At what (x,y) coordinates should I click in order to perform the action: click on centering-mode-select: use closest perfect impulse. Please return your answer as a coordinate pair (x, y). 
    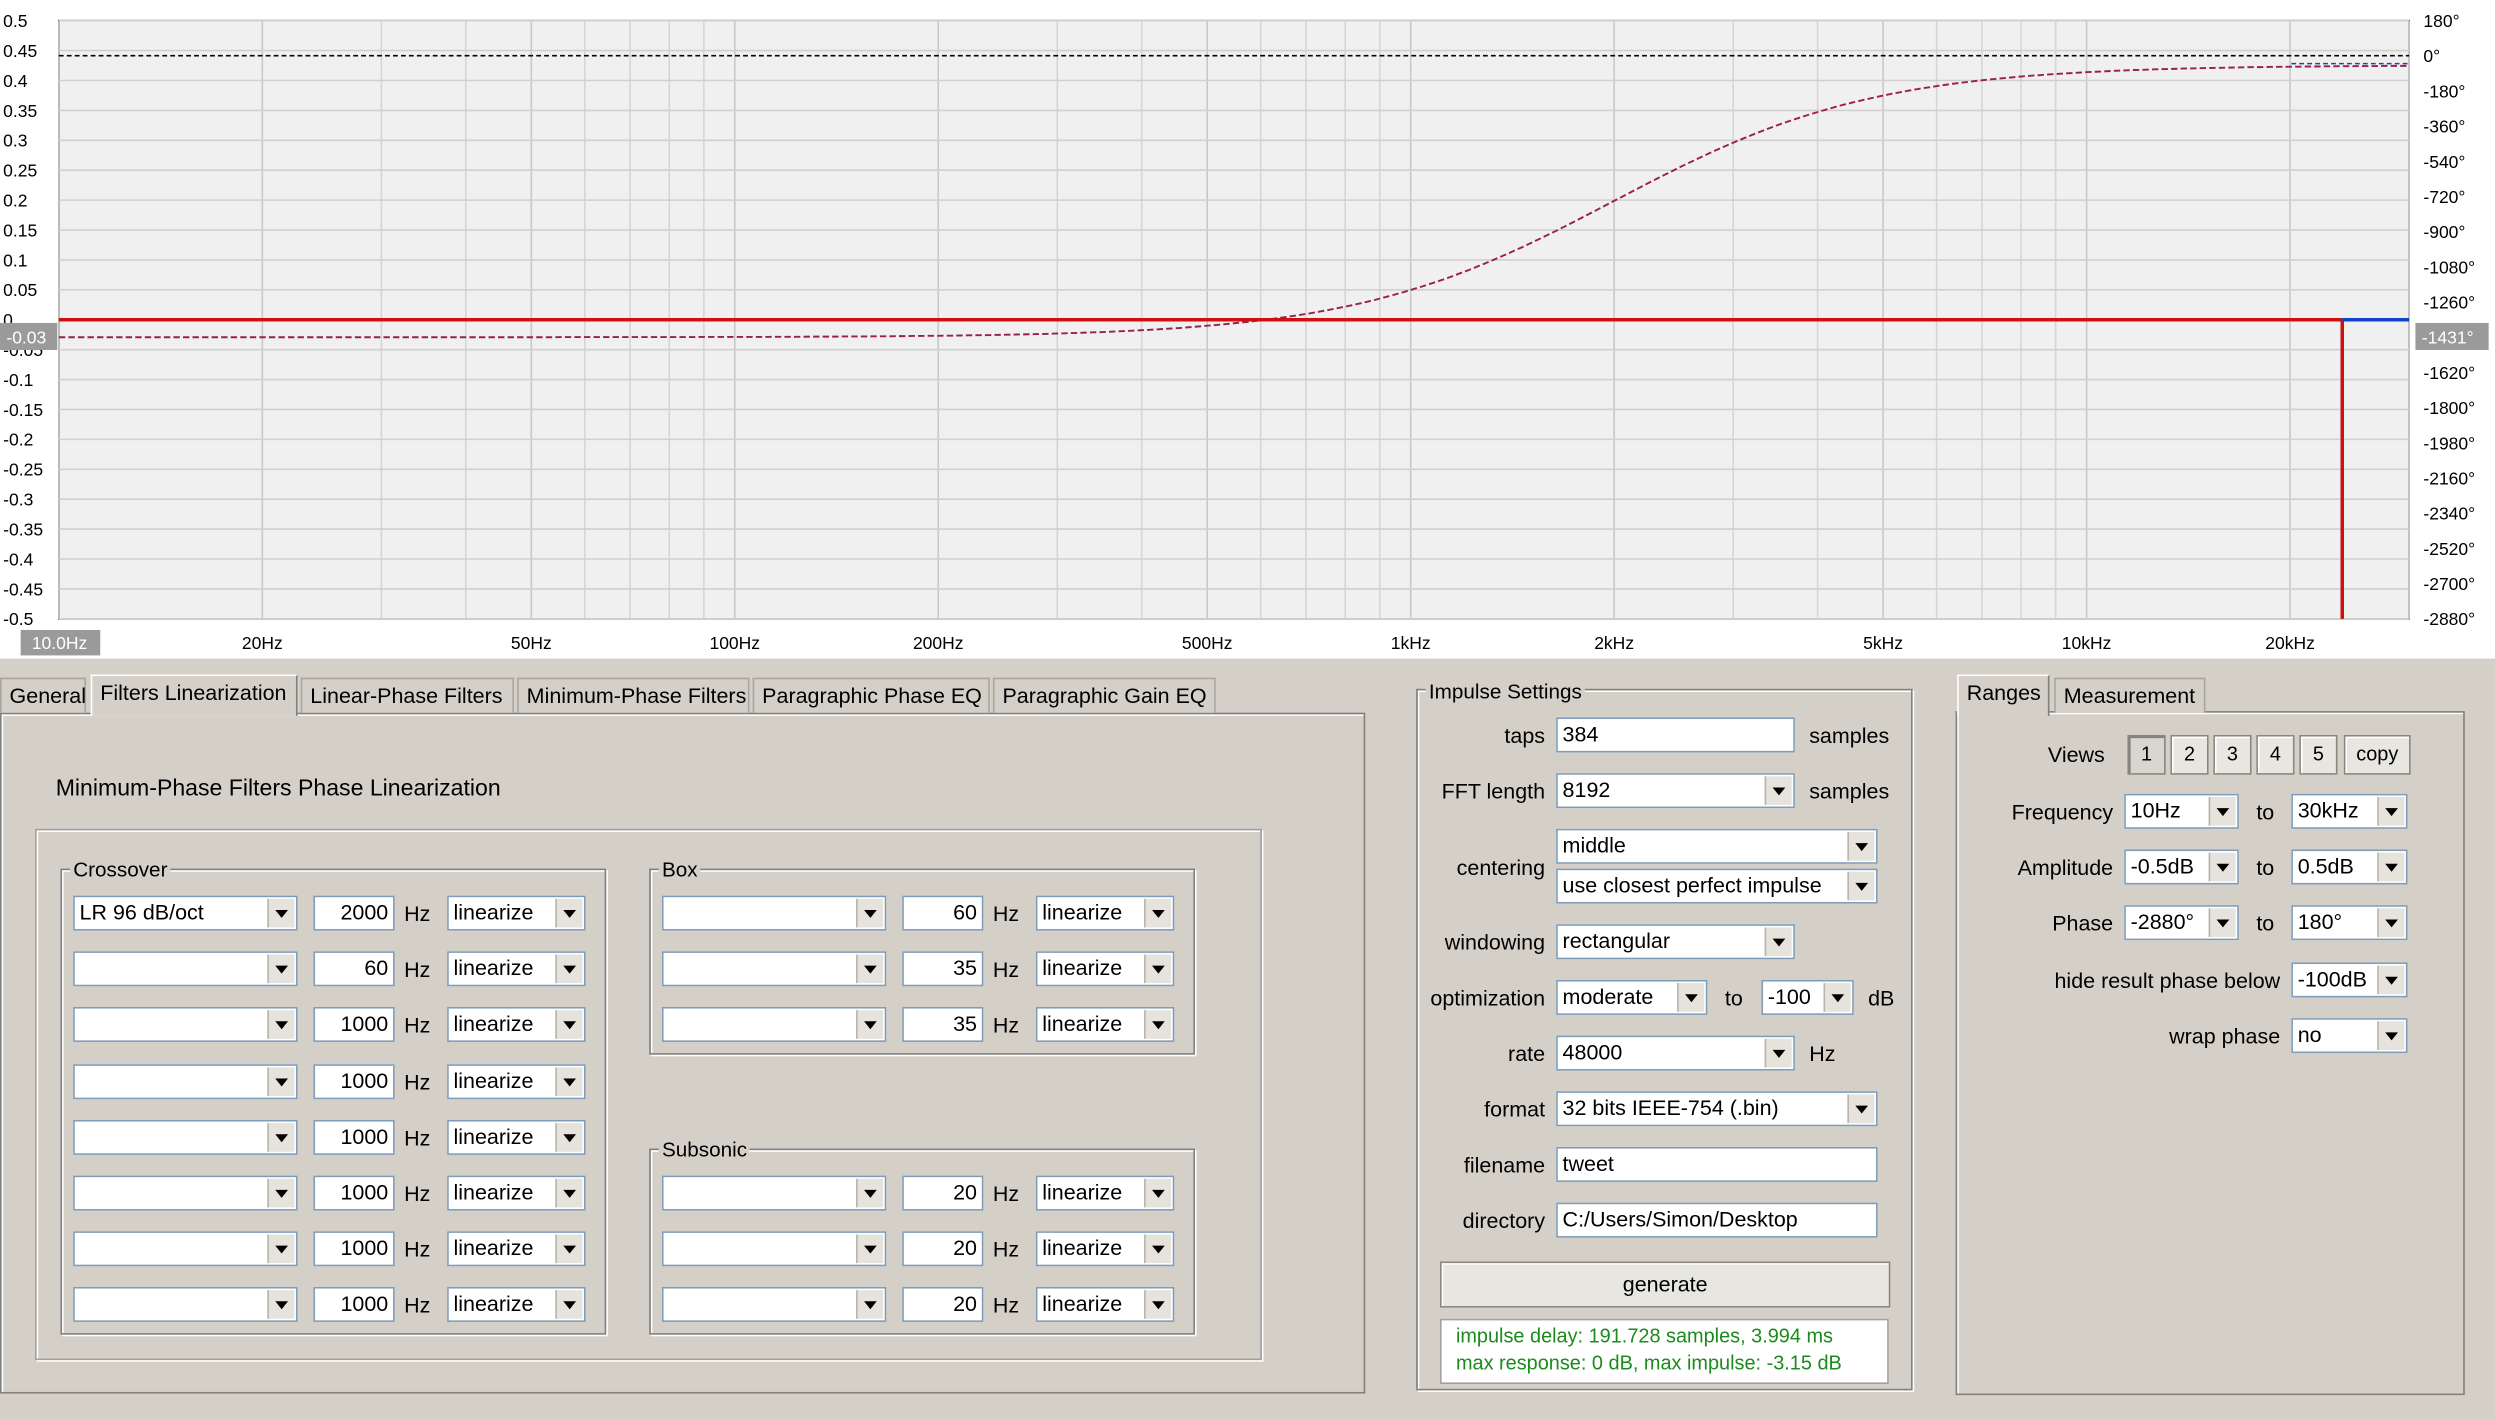
    Looking at the image, I should click on (1717, 886).